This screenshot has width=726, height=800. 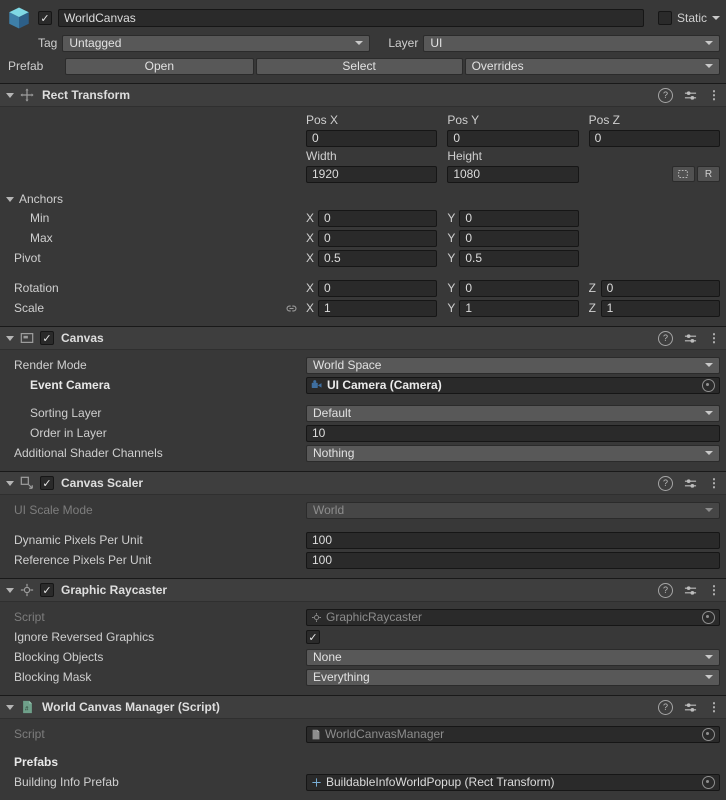 I want to click on scale-z-field: 1, so click(x=660, y=308).